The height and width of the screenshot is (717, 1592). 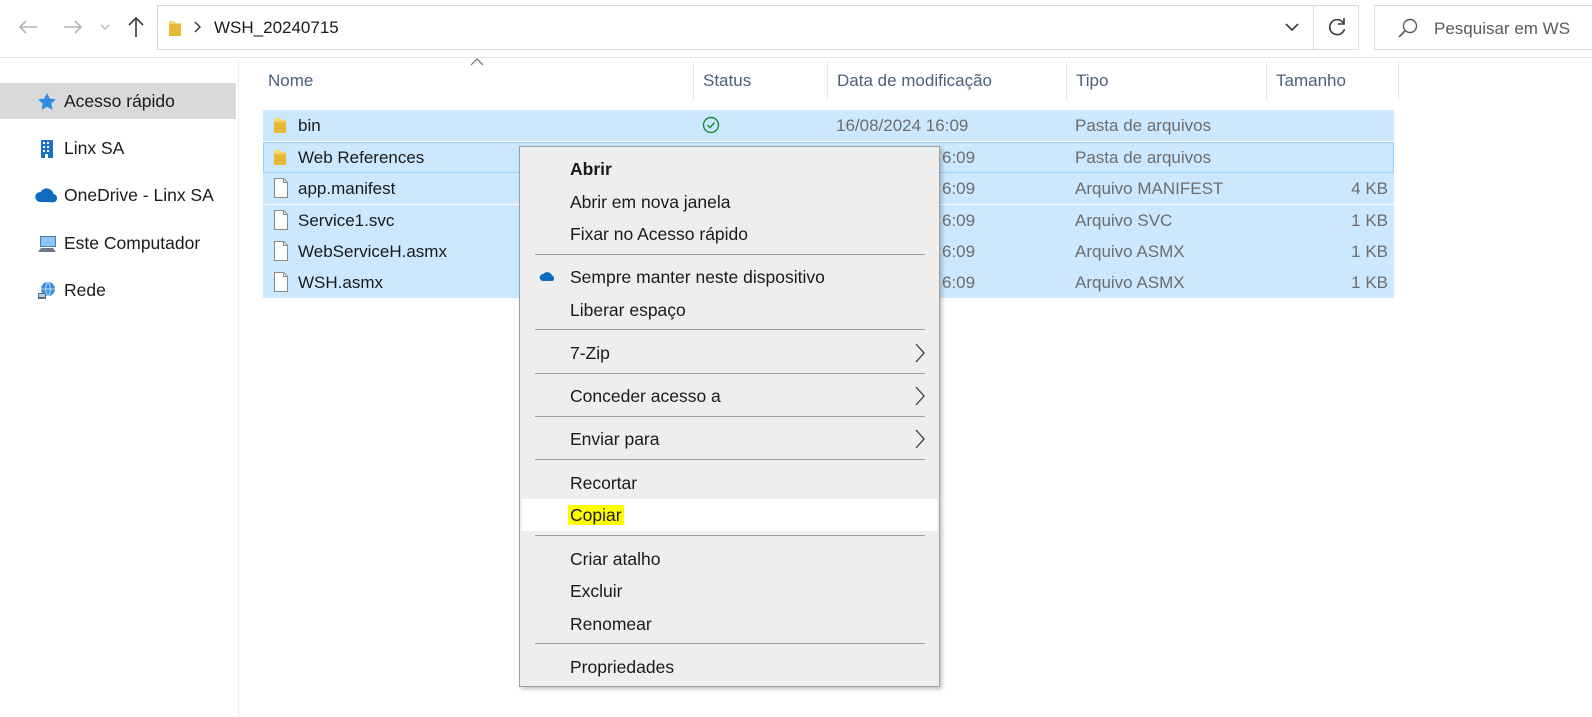 I want to click on sidebar-item-label: Acesso rápido, so click(x=119, y=101).